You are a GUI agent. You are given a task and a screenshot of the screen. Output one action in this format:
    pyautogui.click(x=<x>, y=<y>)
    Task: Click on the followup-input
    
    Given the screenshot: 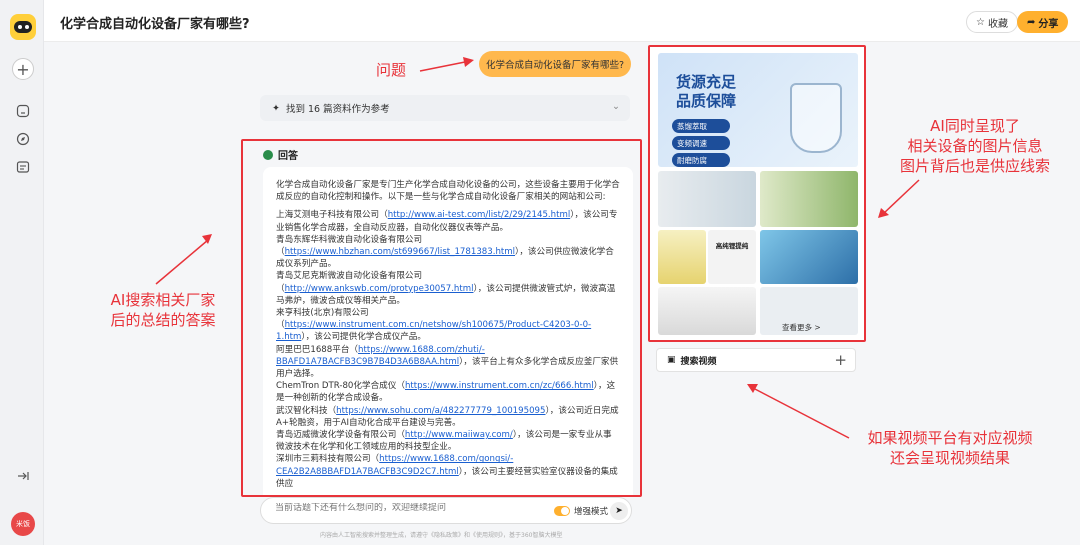 What is the action you would take?
    pyautogui.click(x=410, y=508)
    